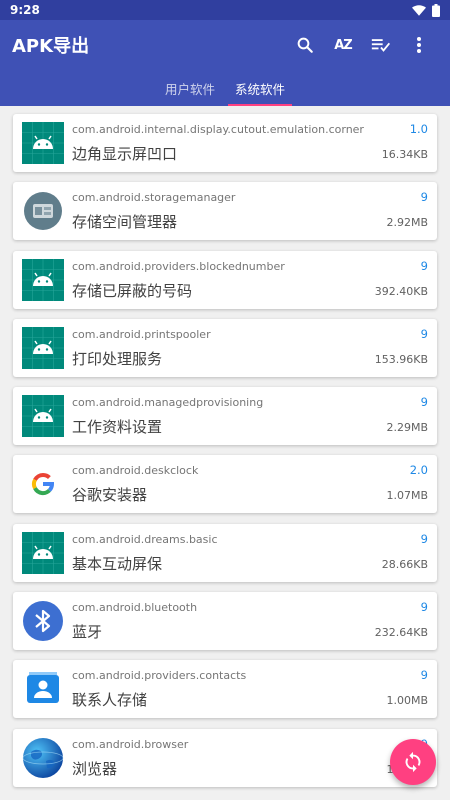  I want to click on app-package-name: com.android.printspooler, so click(141, 334).